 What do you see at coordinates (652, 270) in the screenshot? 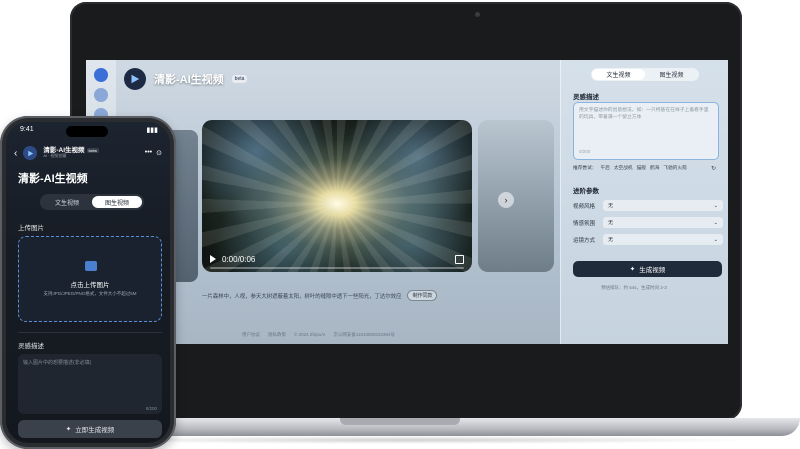
I see `generate-label: 生成视频` at bounding box center [652, 270].